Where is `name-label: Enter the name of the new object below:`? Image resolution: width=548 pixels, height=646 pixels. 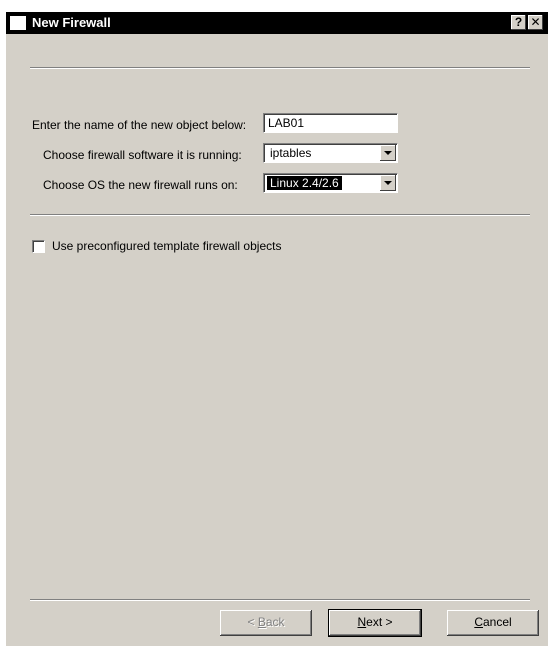 name-label: Enter the name of the new object below: is located at coordinates (139, 125).